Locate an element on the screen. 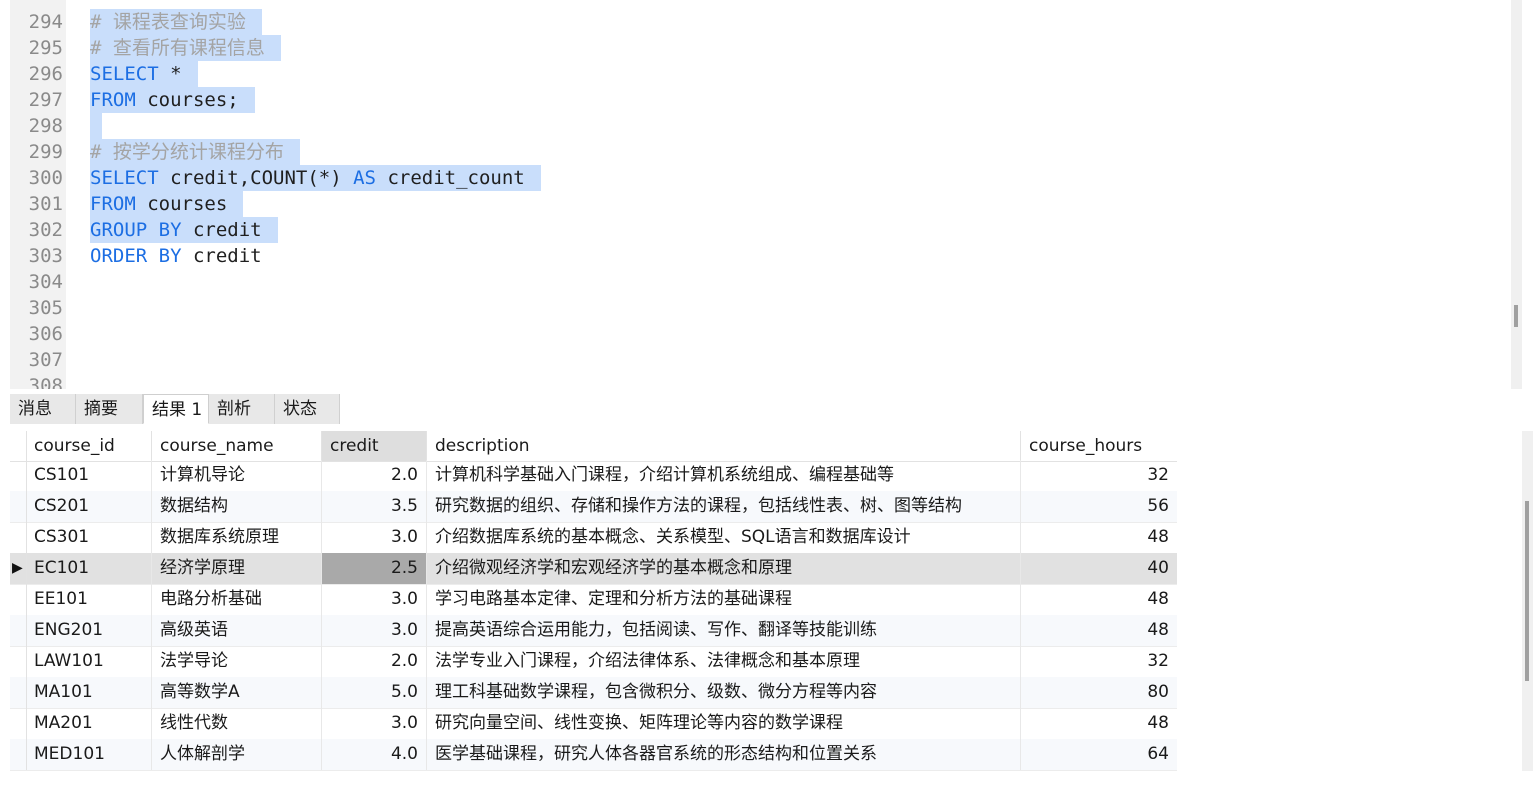 The width and height of the screenshot is (1533, 792). grid-scroll-thumb is located at coordinates (1527, 591).